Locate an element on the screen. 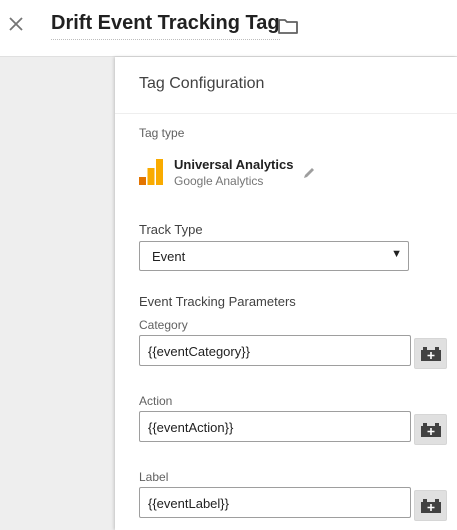 This screenshot has width=457, height=530. close-icon is located at coordinates (16, 24).